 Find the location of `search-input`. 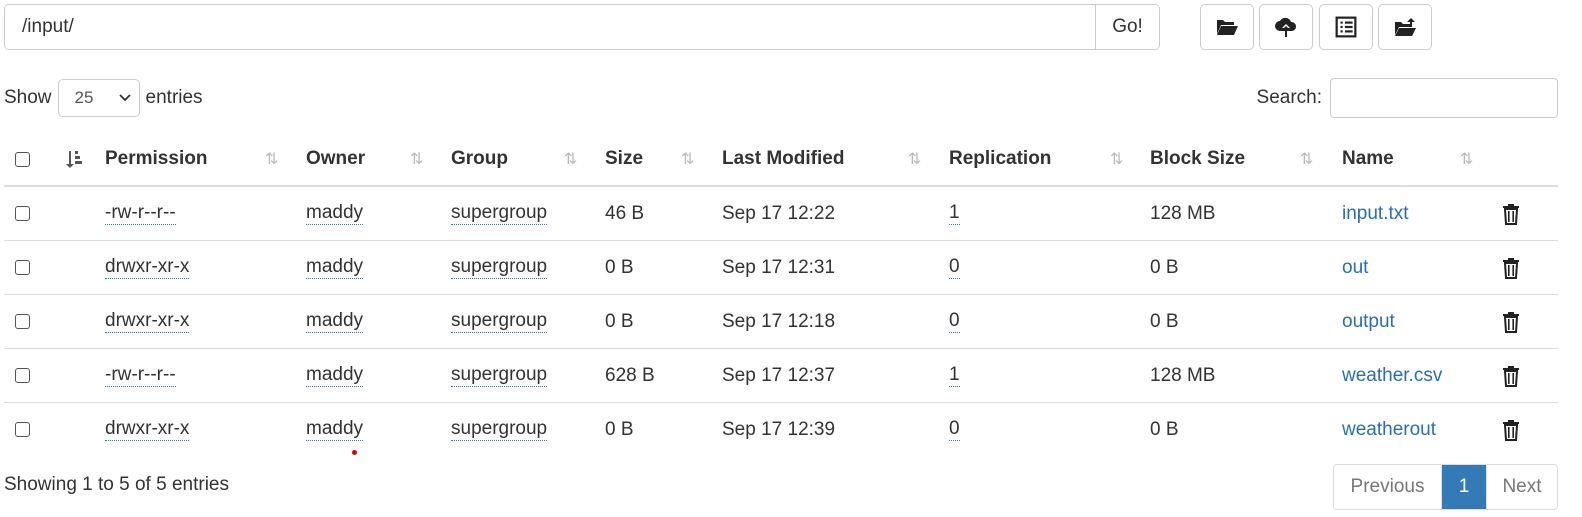

search-input is located at coordinates (1444, 98).